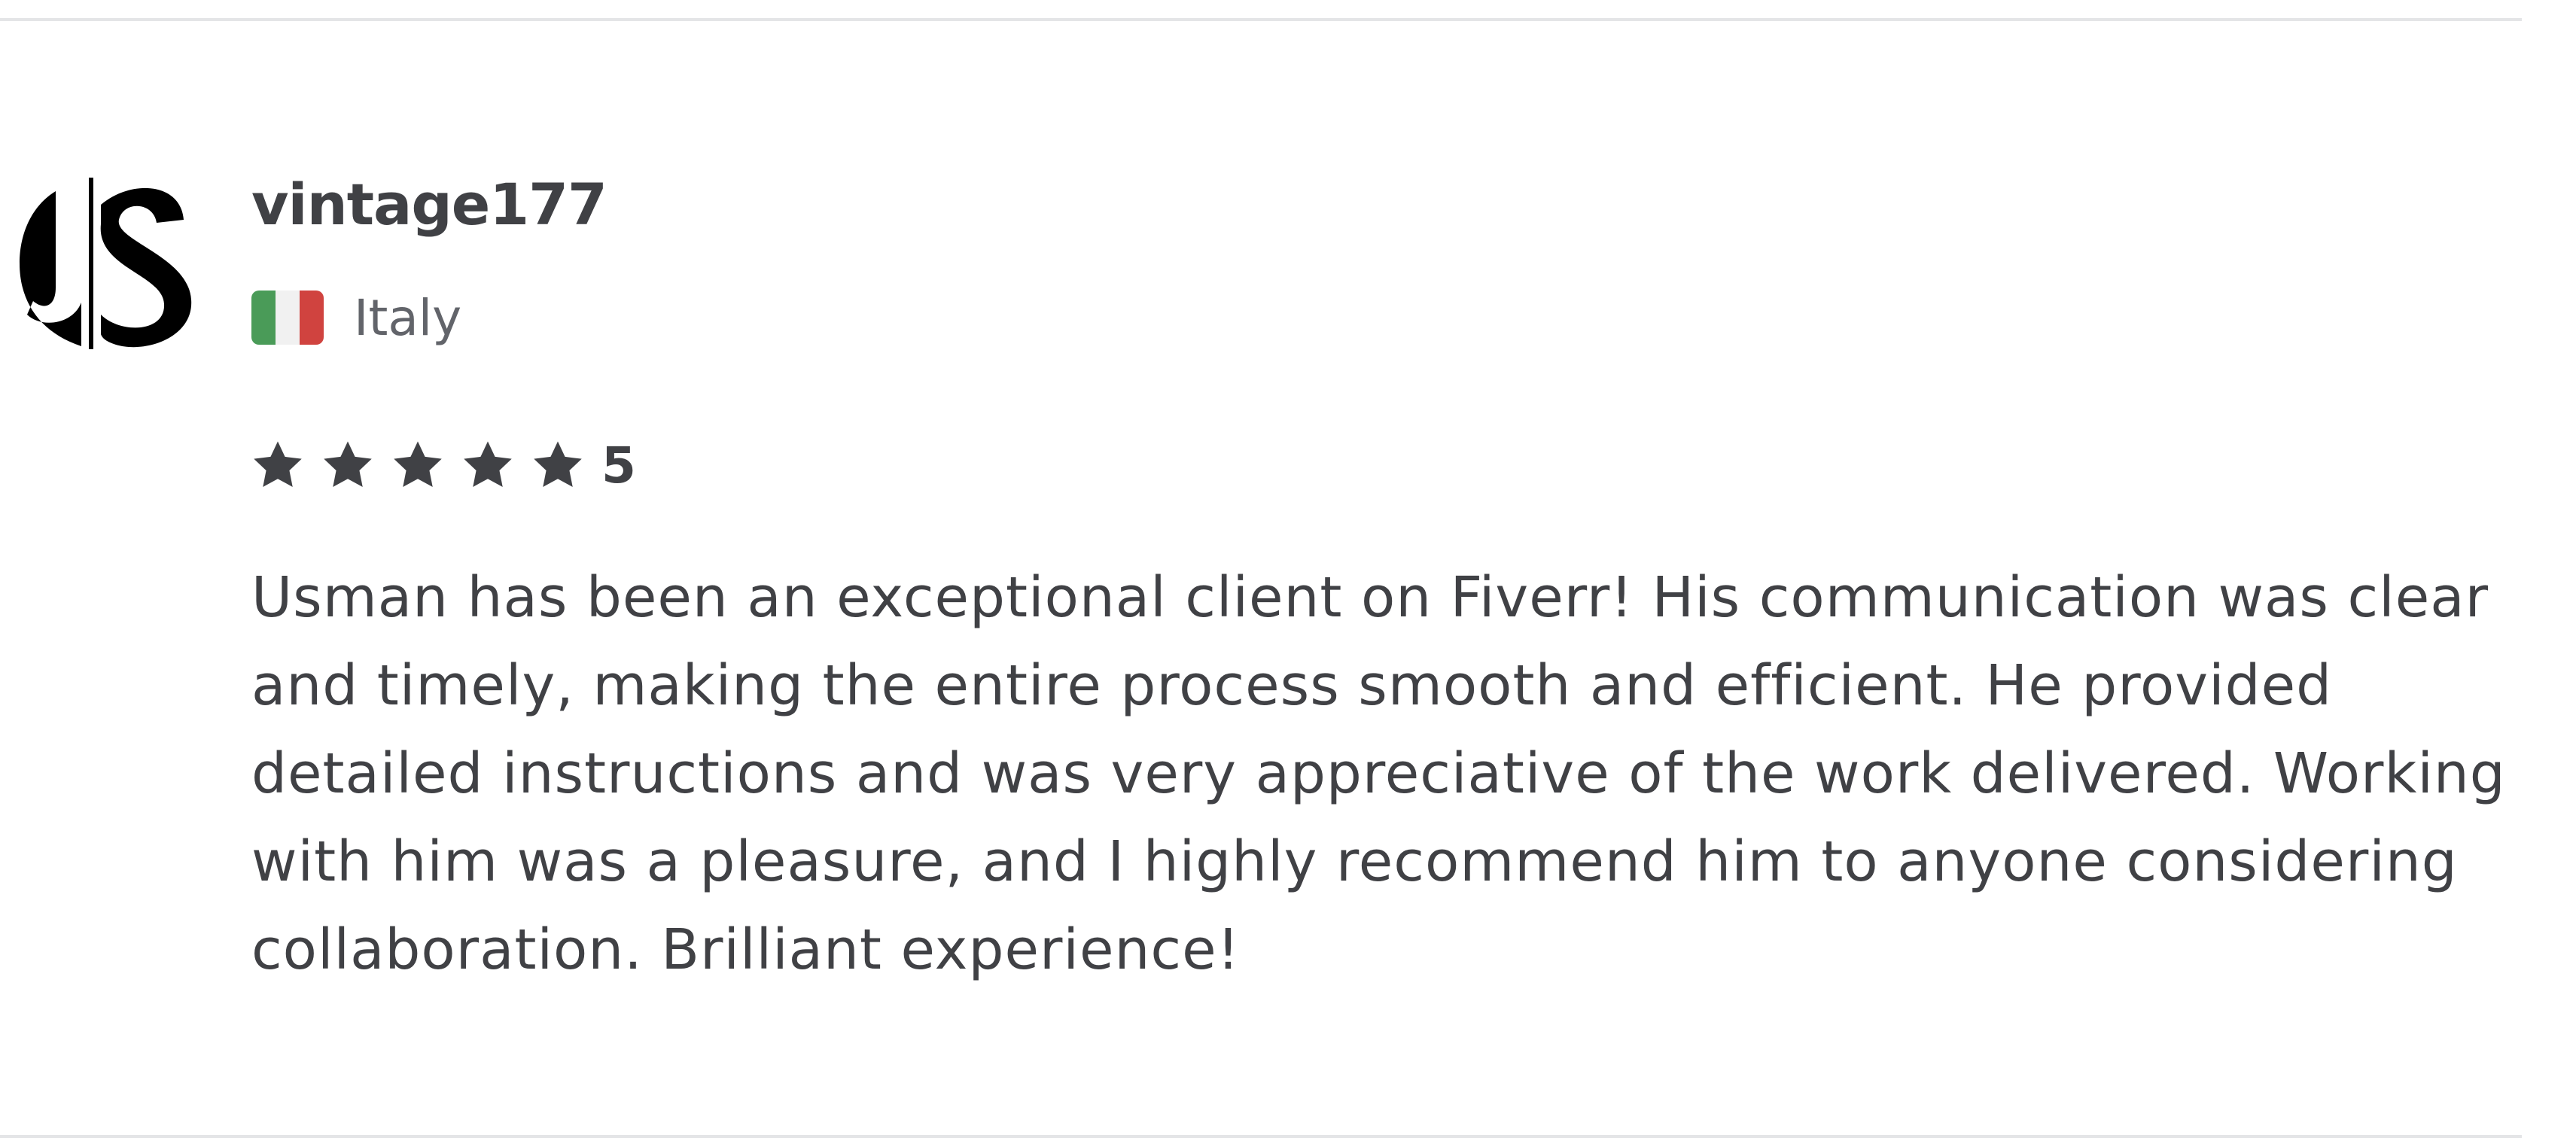 The width and height of the screenshot is (2576, 1147). I want to click on reviewer-country: Italy, so click(408, 317).